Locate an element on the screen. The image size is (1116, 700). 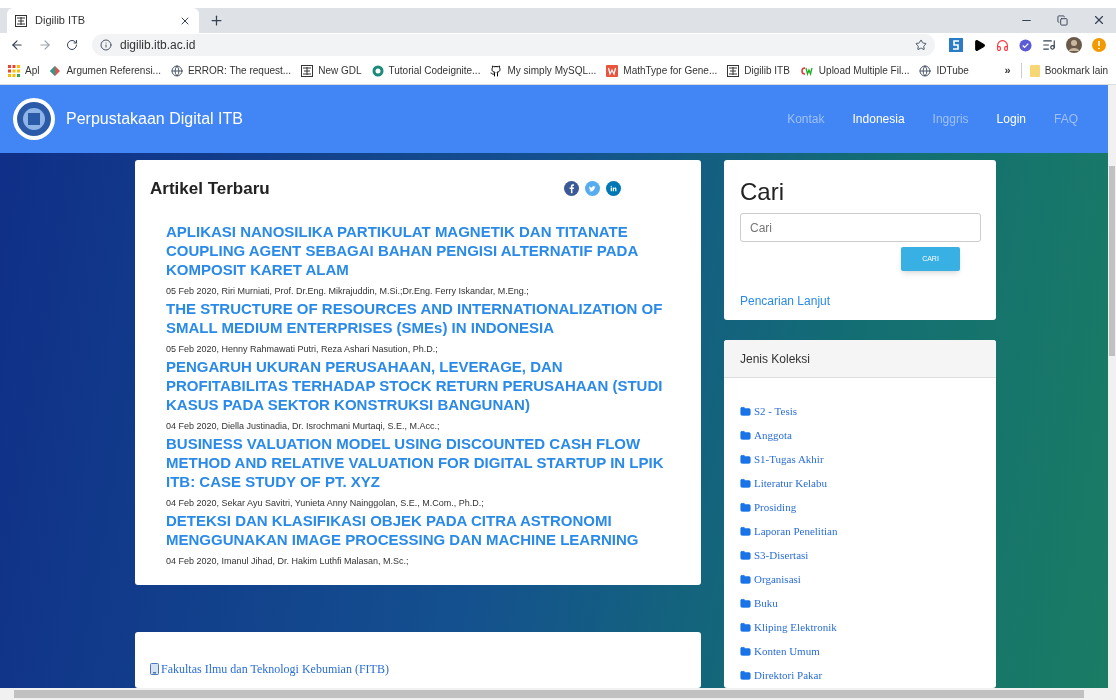
articles-heading: Artikel Terbaru is located at coordinates (210, 189).